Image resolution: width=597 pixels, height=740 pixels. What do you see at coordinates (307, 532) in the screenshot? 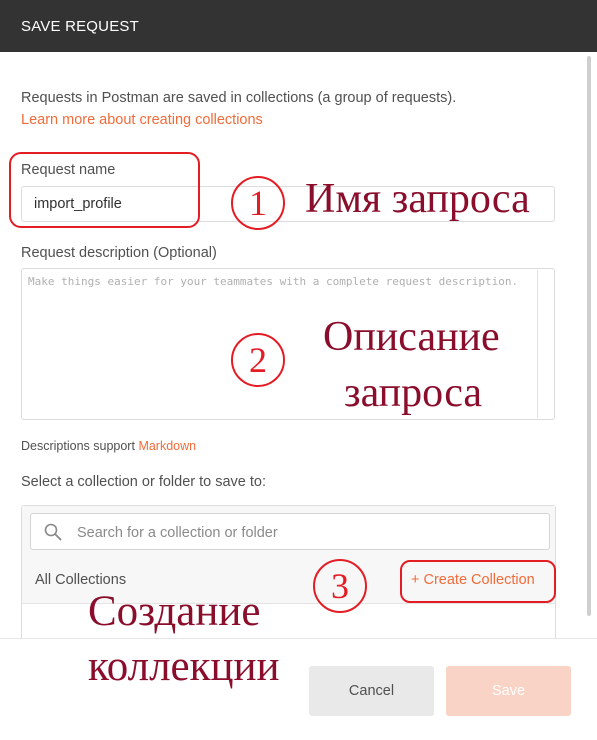
I see `collection-search-input` at bounding box center [307, 532].